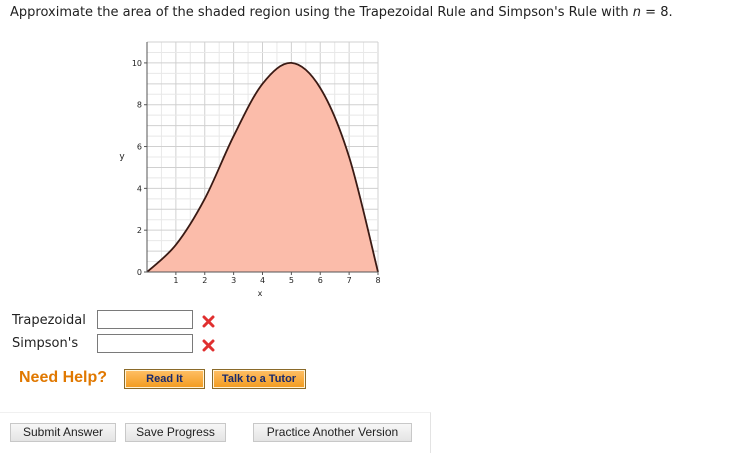 The height and width of the screenshot is (454, 730). Describe the element at coordinates (139, 147) in the screenshot. I see `y-tick-label: 6` at that location.